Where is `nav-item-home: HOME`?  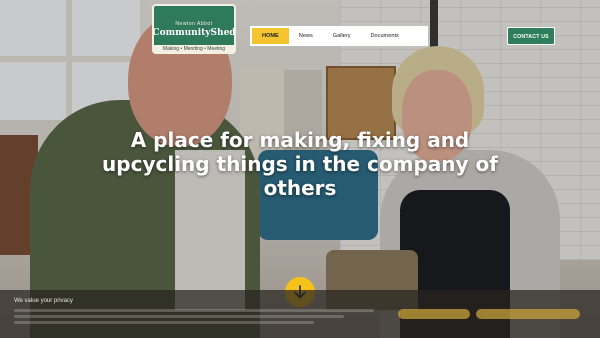 nav-item-home: HOME is located at coordinates (270, 36).